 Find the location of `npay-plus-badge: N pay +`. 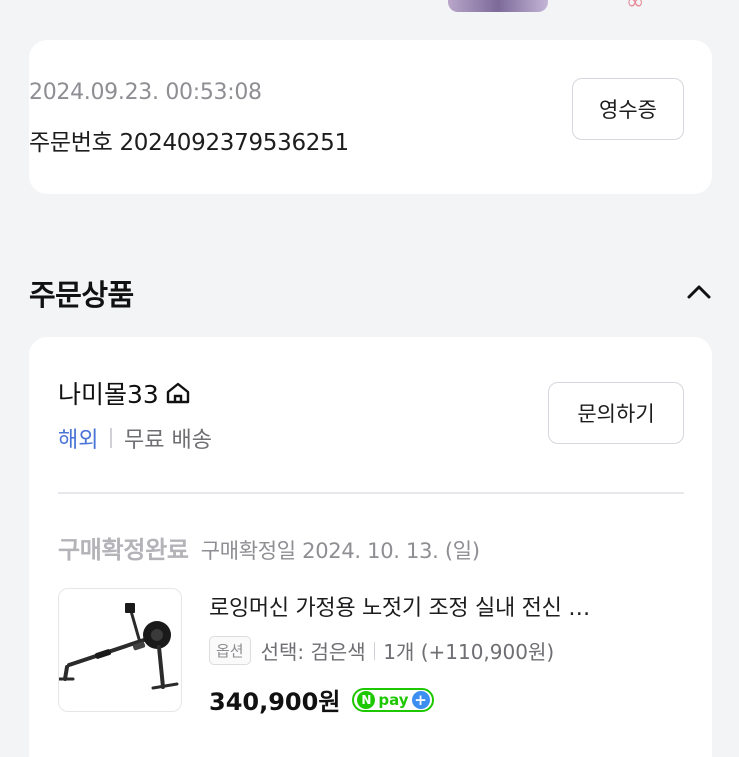

npay-plus-badge: N pay + is located at coordinates (393, 699).